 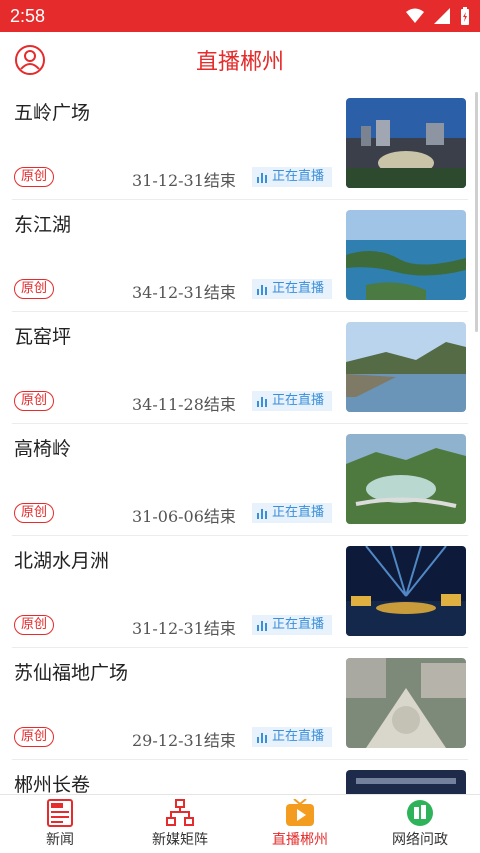 I want to click on end-date: 29-12-31结束, so click(x=184, y=740).